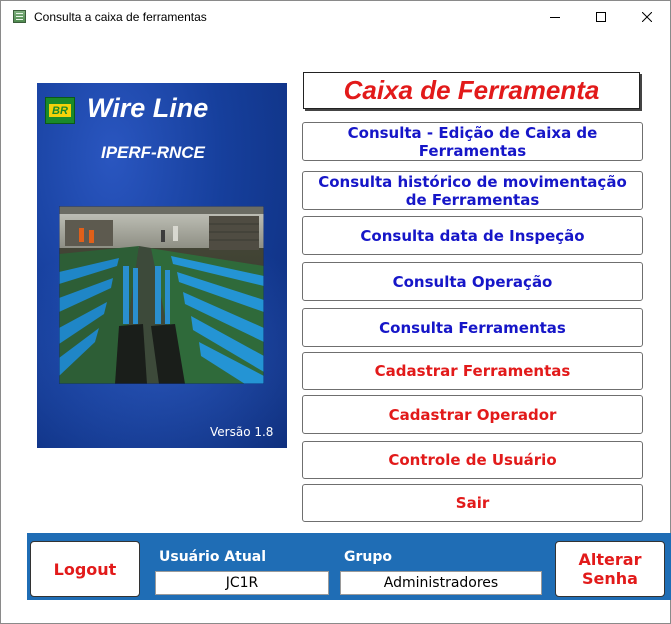 The width and height of the screenshot is (671, 624). What do you see at coordinates (242, 432) in the screenshot?
I see `version-label: Versão 1.8` at bounding box center [242, 432].